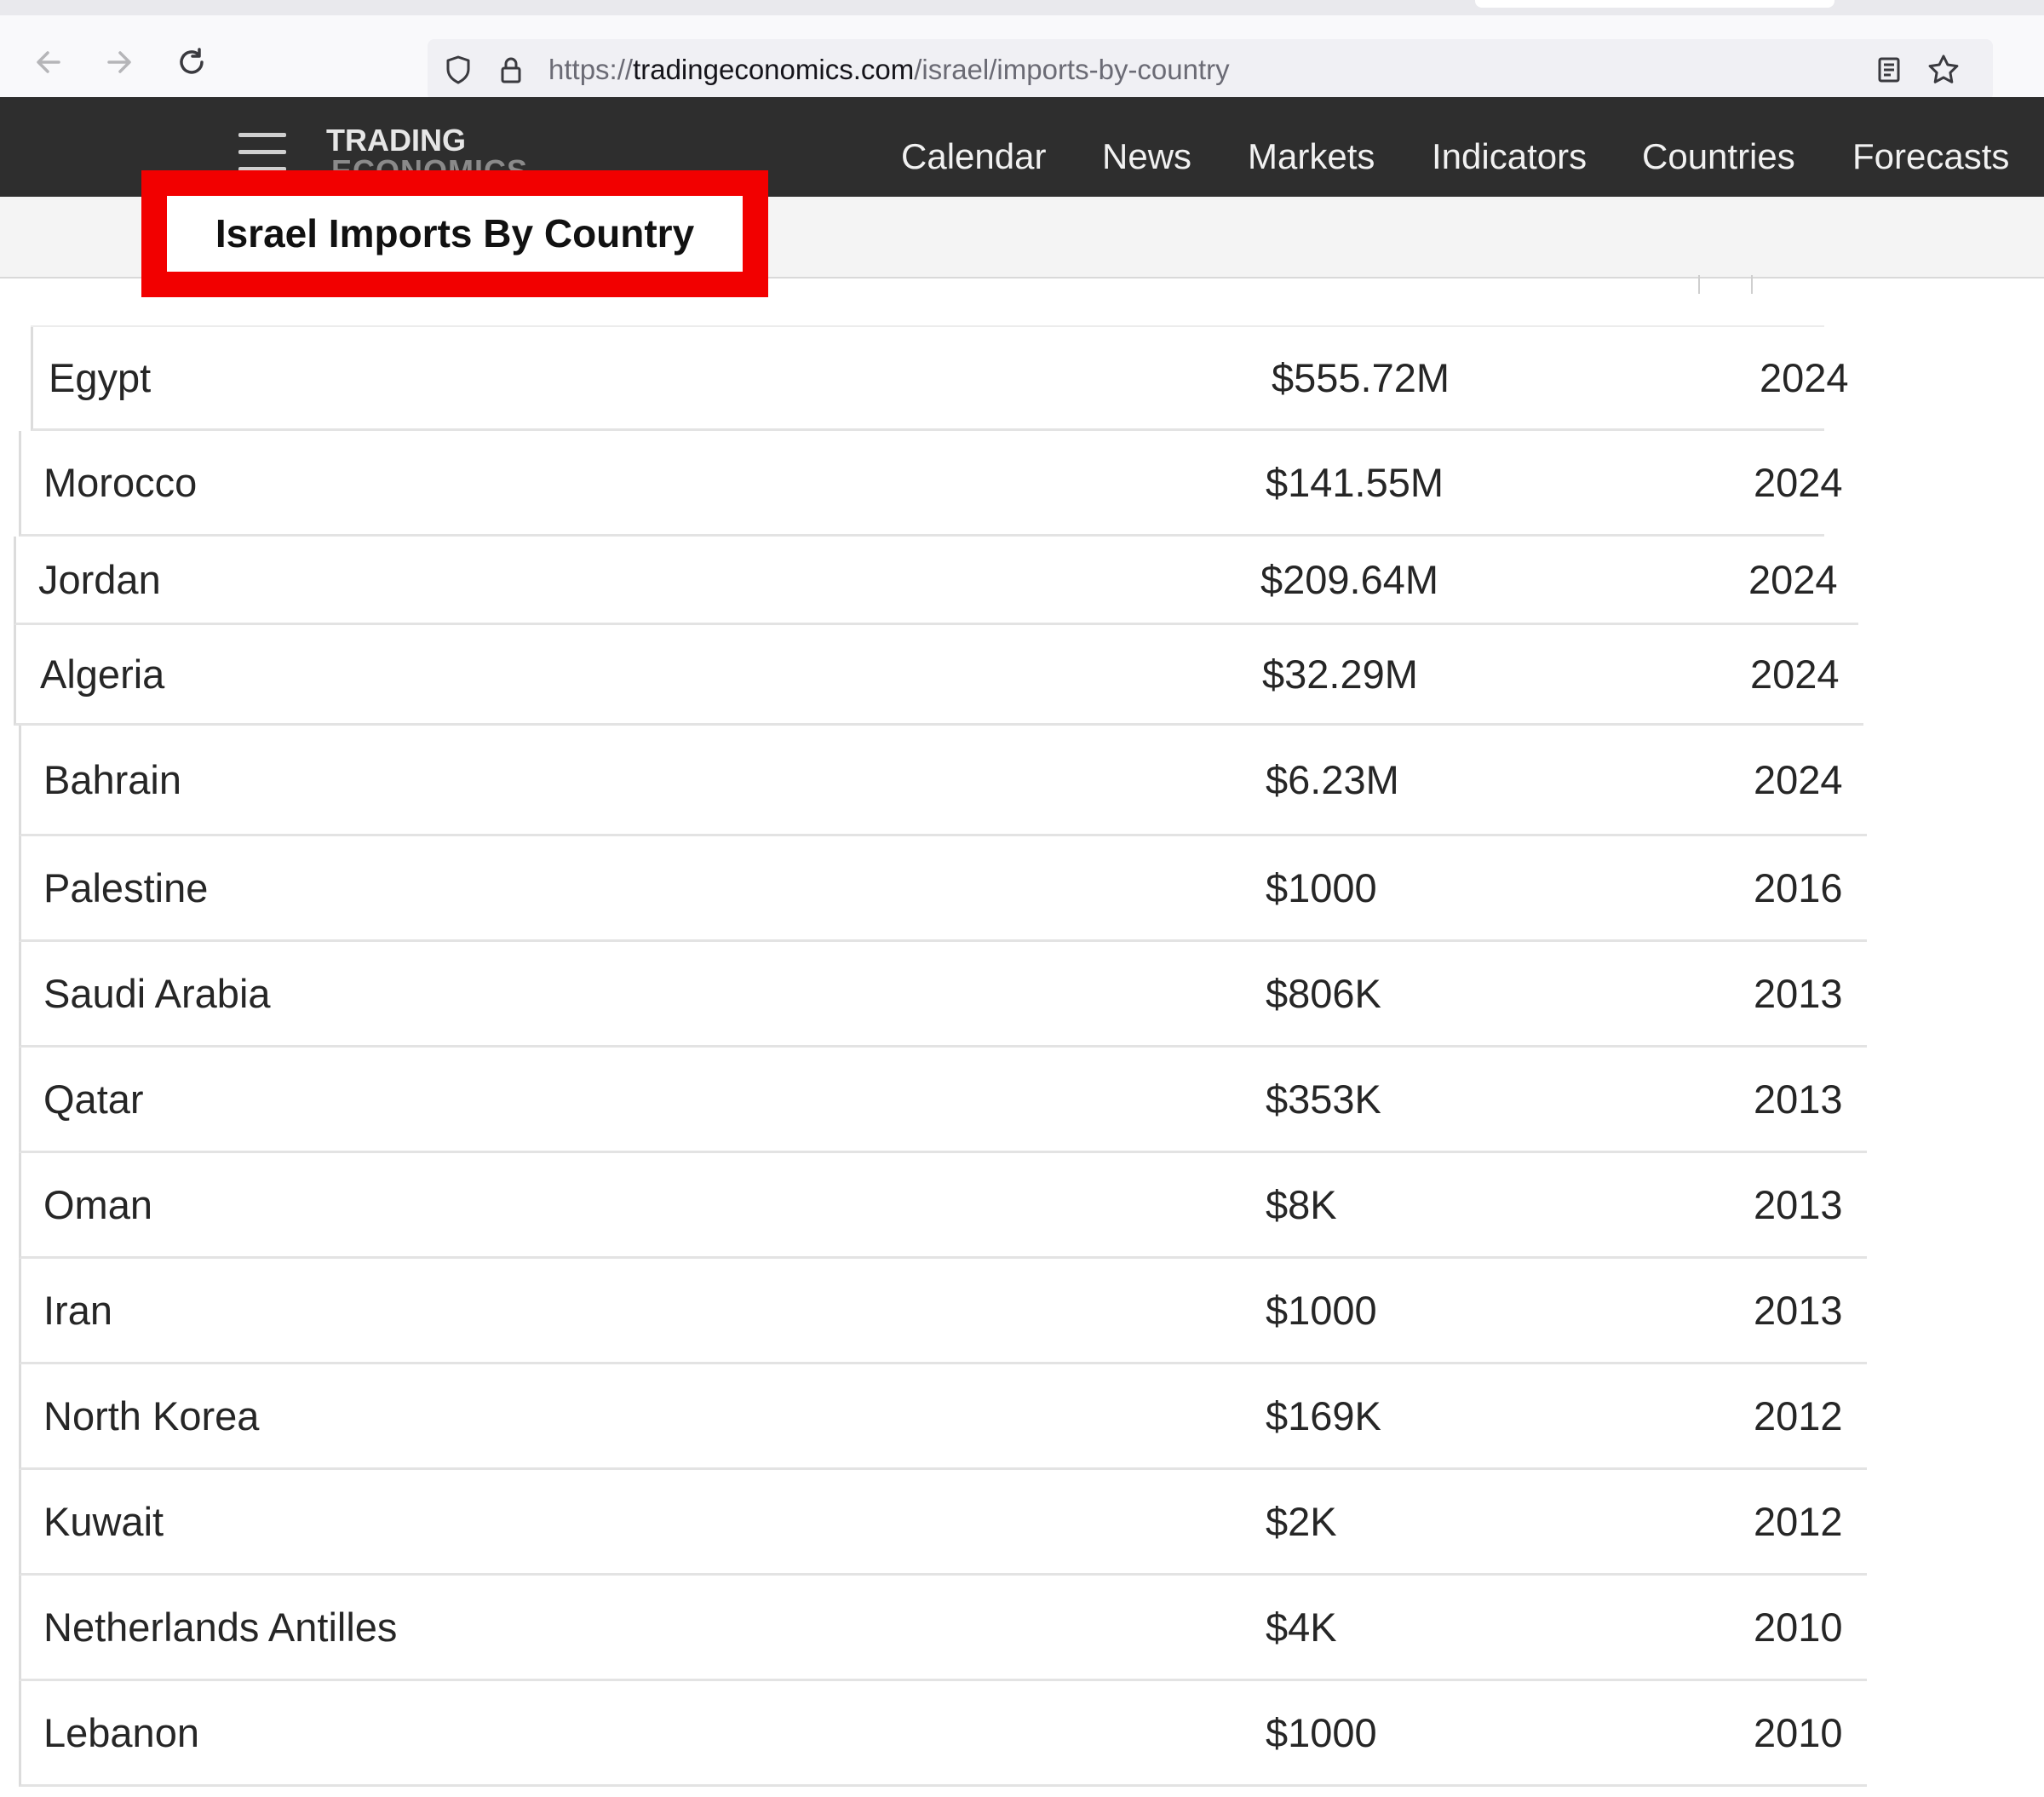  What do you see at coordinates (121, 1732) in the screenshot?
I see `country-cell: Lebanon` at bounding box center [121, 1732].